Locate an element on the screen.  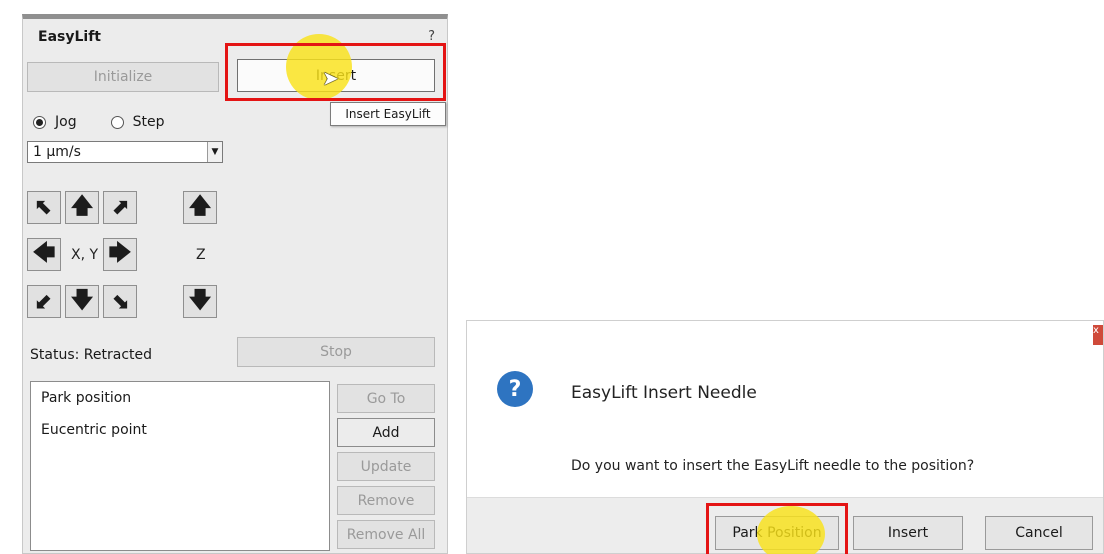
speed-select: 1 µm/s ▼ is located at coordinates (125, 152).